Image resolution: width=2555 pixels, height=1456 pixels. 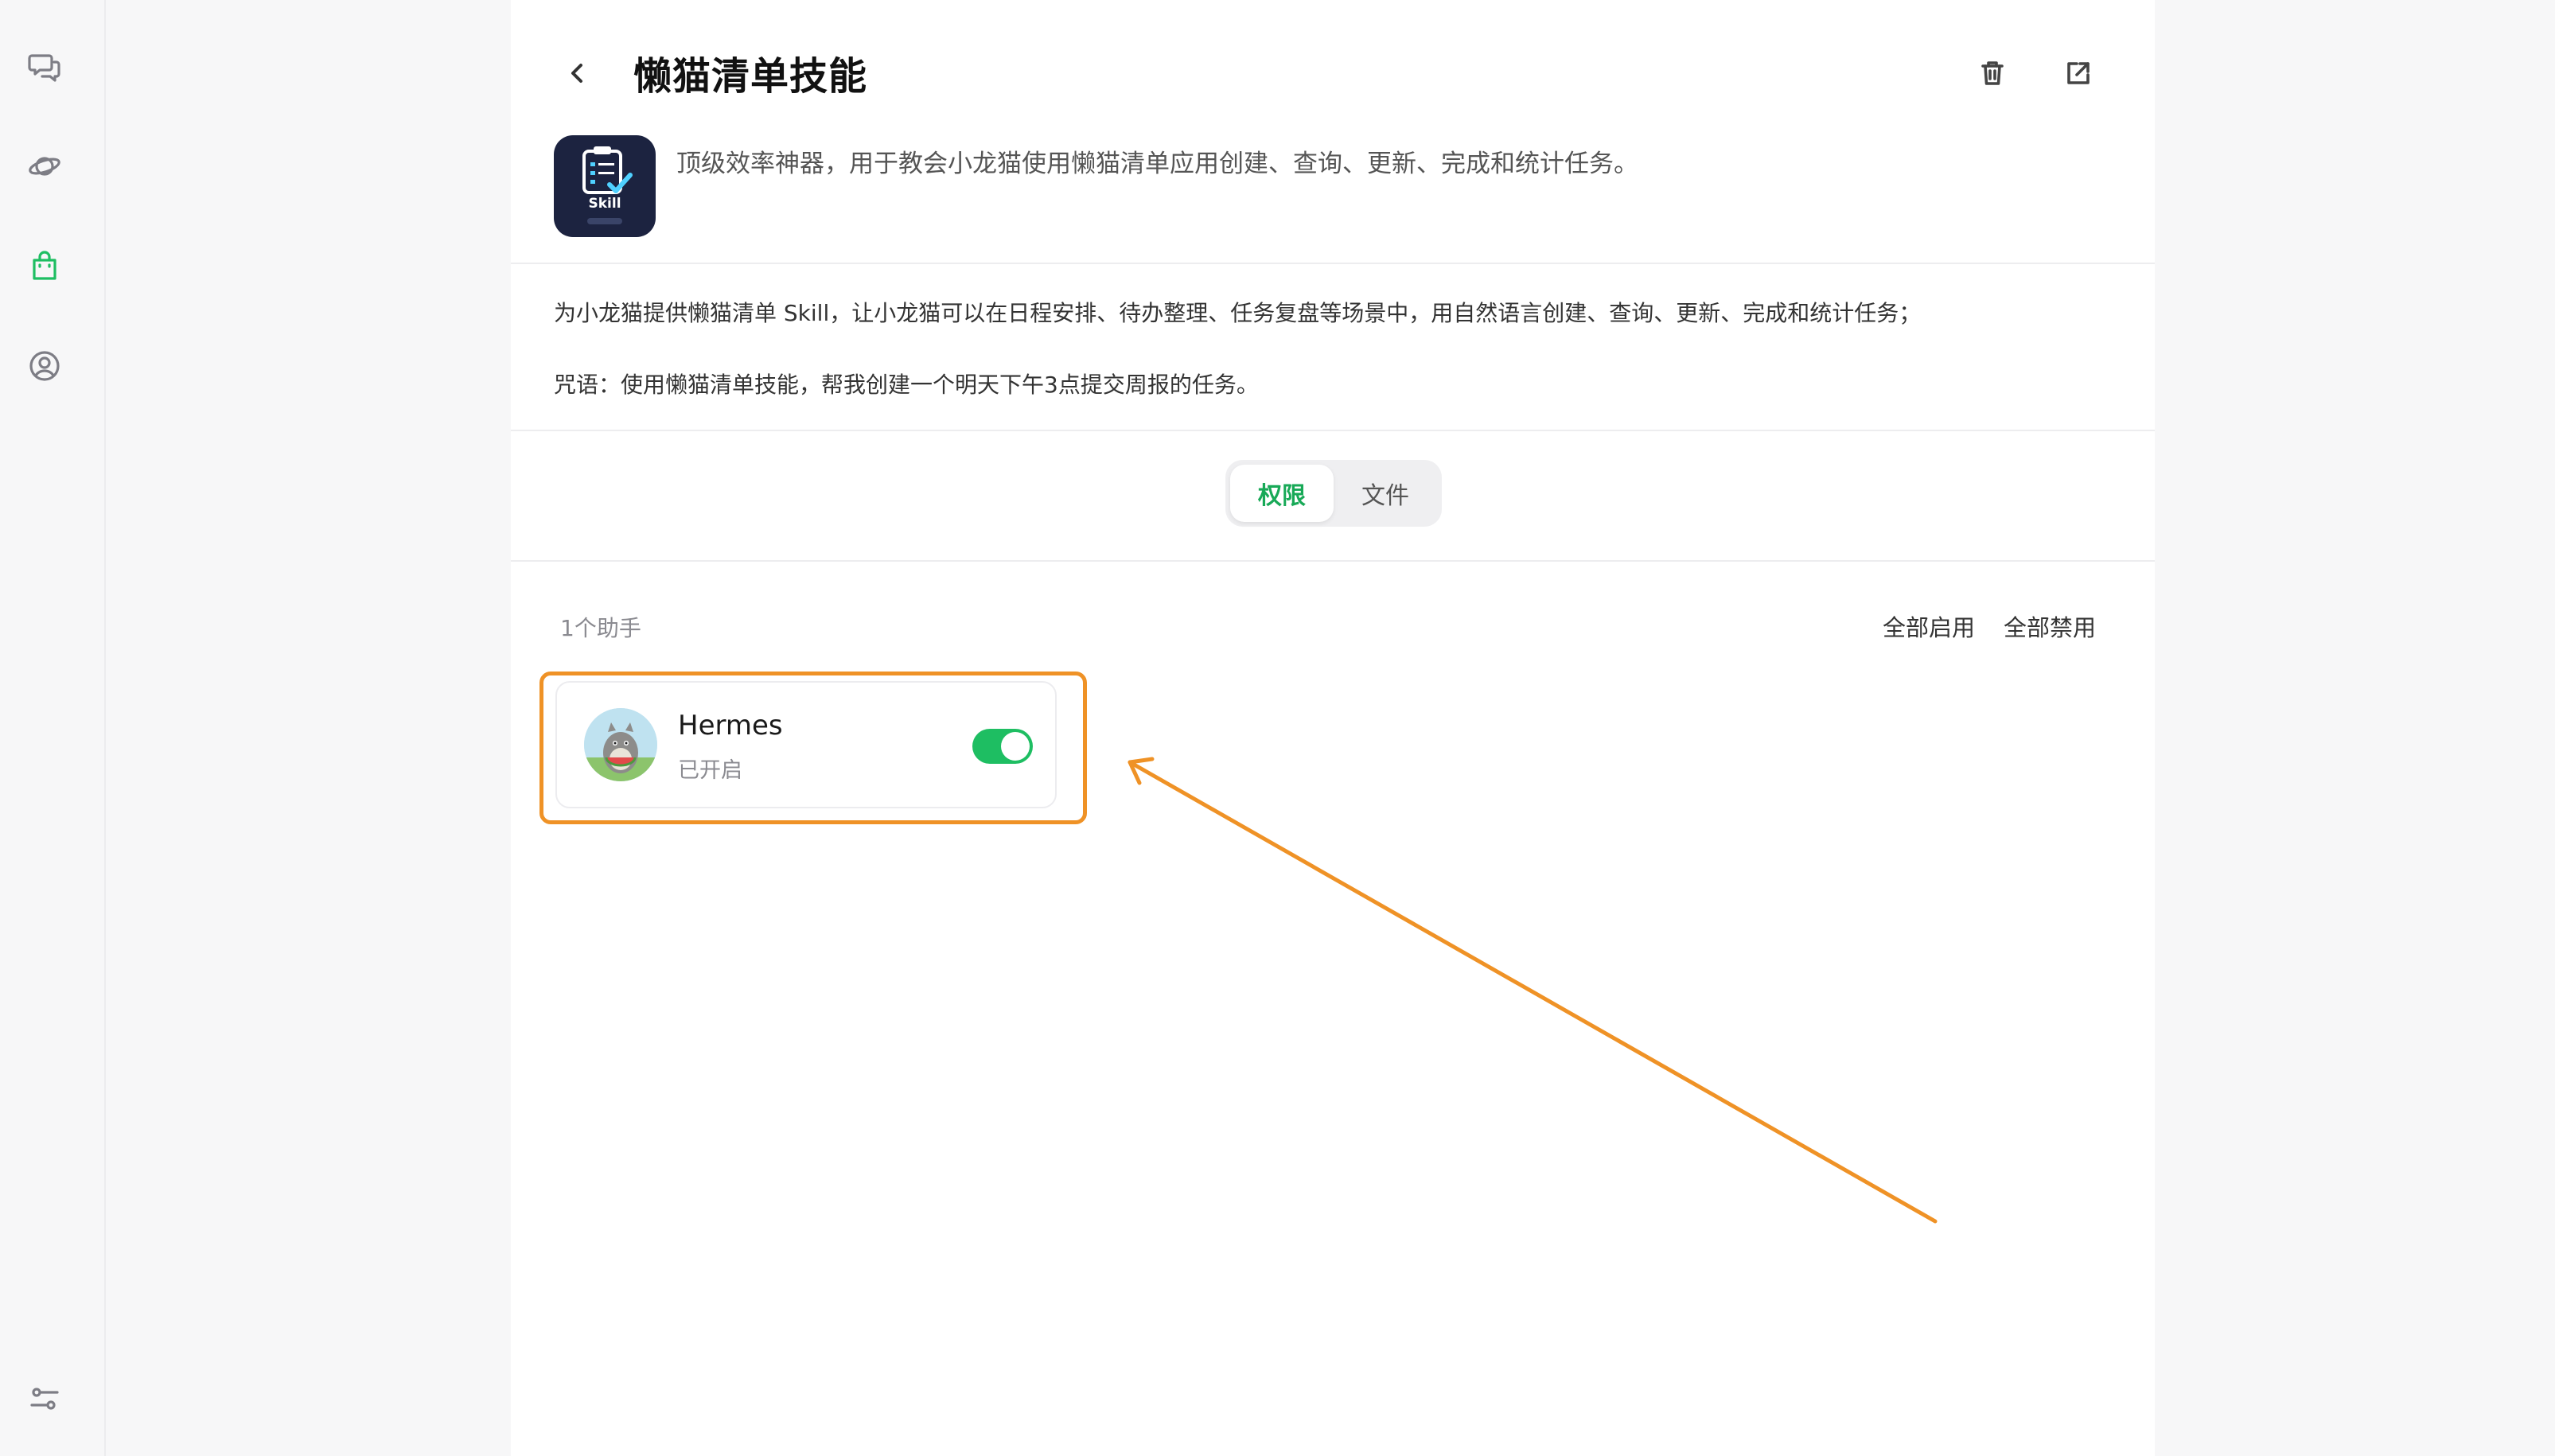 I want to click on back-button, so click(x=577, y=73).